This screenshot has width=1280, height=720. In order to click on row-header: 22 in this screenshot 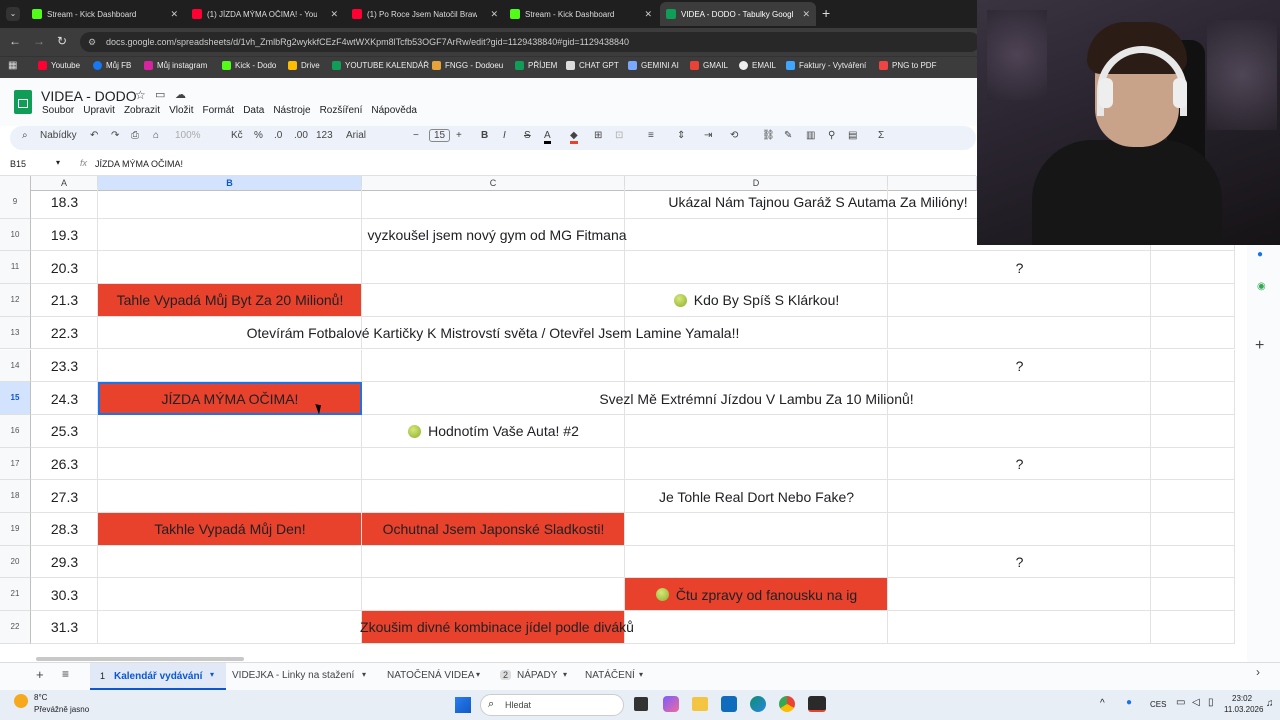, I will do `click(15, 627)`.